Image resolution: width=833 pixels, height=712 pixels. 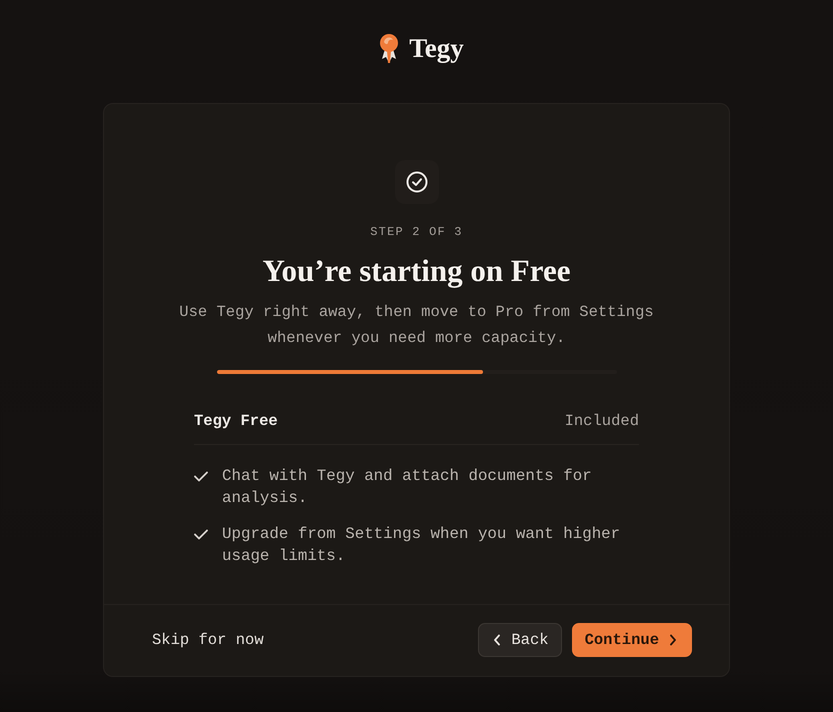 What do you see at coordinates (416, 325) in the screenshot?
I see `subtitle-text: Use Tegy right away, then move to Pro from Settings whenever you need more capacity.` at bounding box center [416, 325].